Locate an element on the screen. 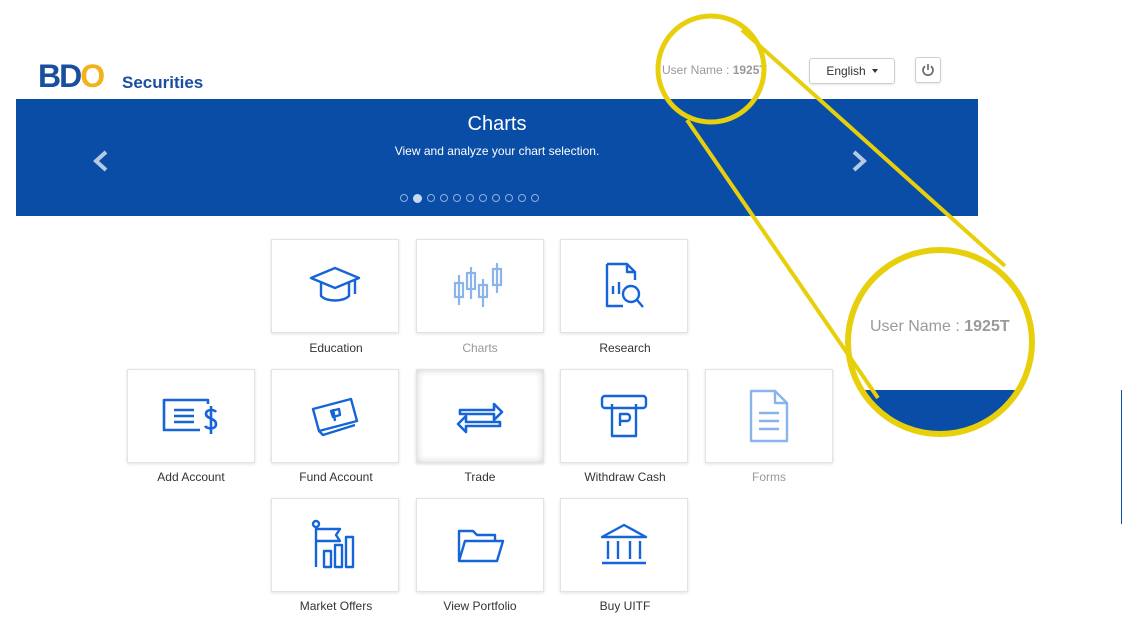 This screenshot has width=1122, height=636. tile-fund-account is located at coordinates (335, 416).